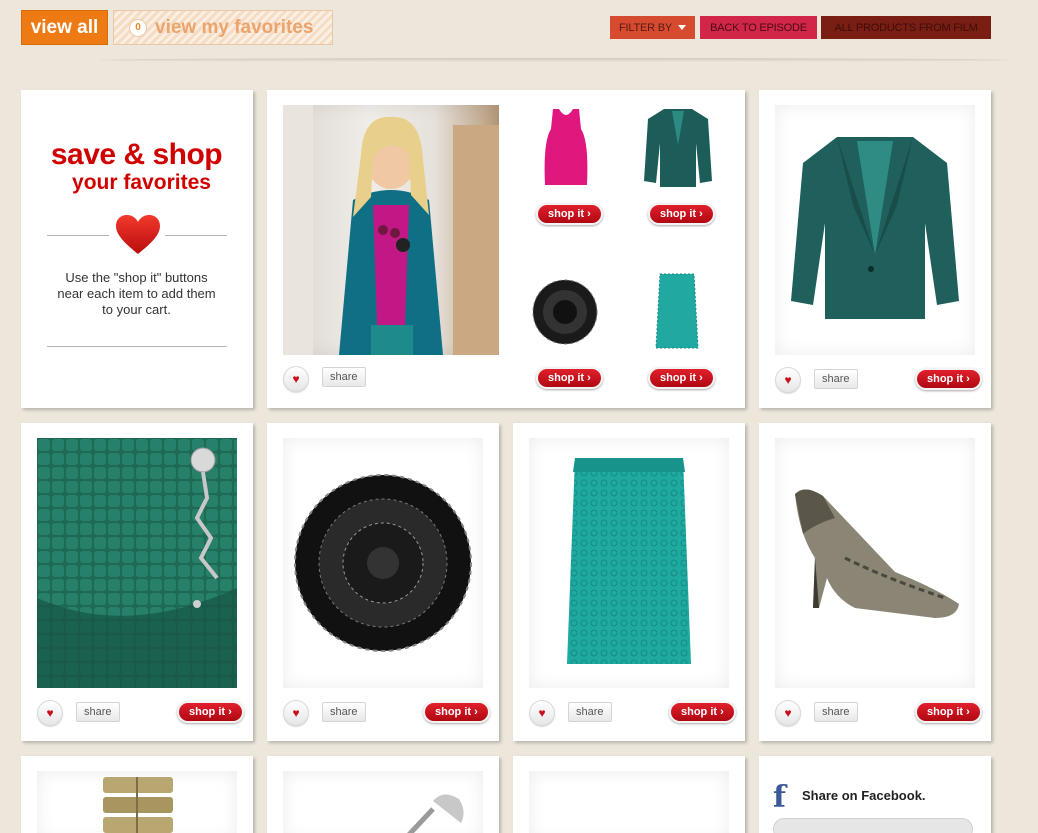 This screenshot has height=833, width=1038. What do you see at coordinates (758, 27) in the screenshot?
I see `back-to-episode-button: BACK TO EPISODE` at bounding box center [758, 27].